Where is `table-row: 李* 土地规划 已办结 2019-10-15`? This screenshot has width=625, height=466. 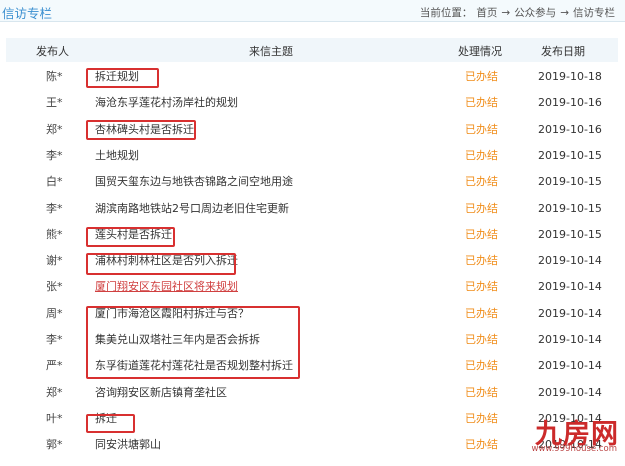
table-row: 李* 土地规划 已办结 2019-10-15 is located at coordinates (312, 156).